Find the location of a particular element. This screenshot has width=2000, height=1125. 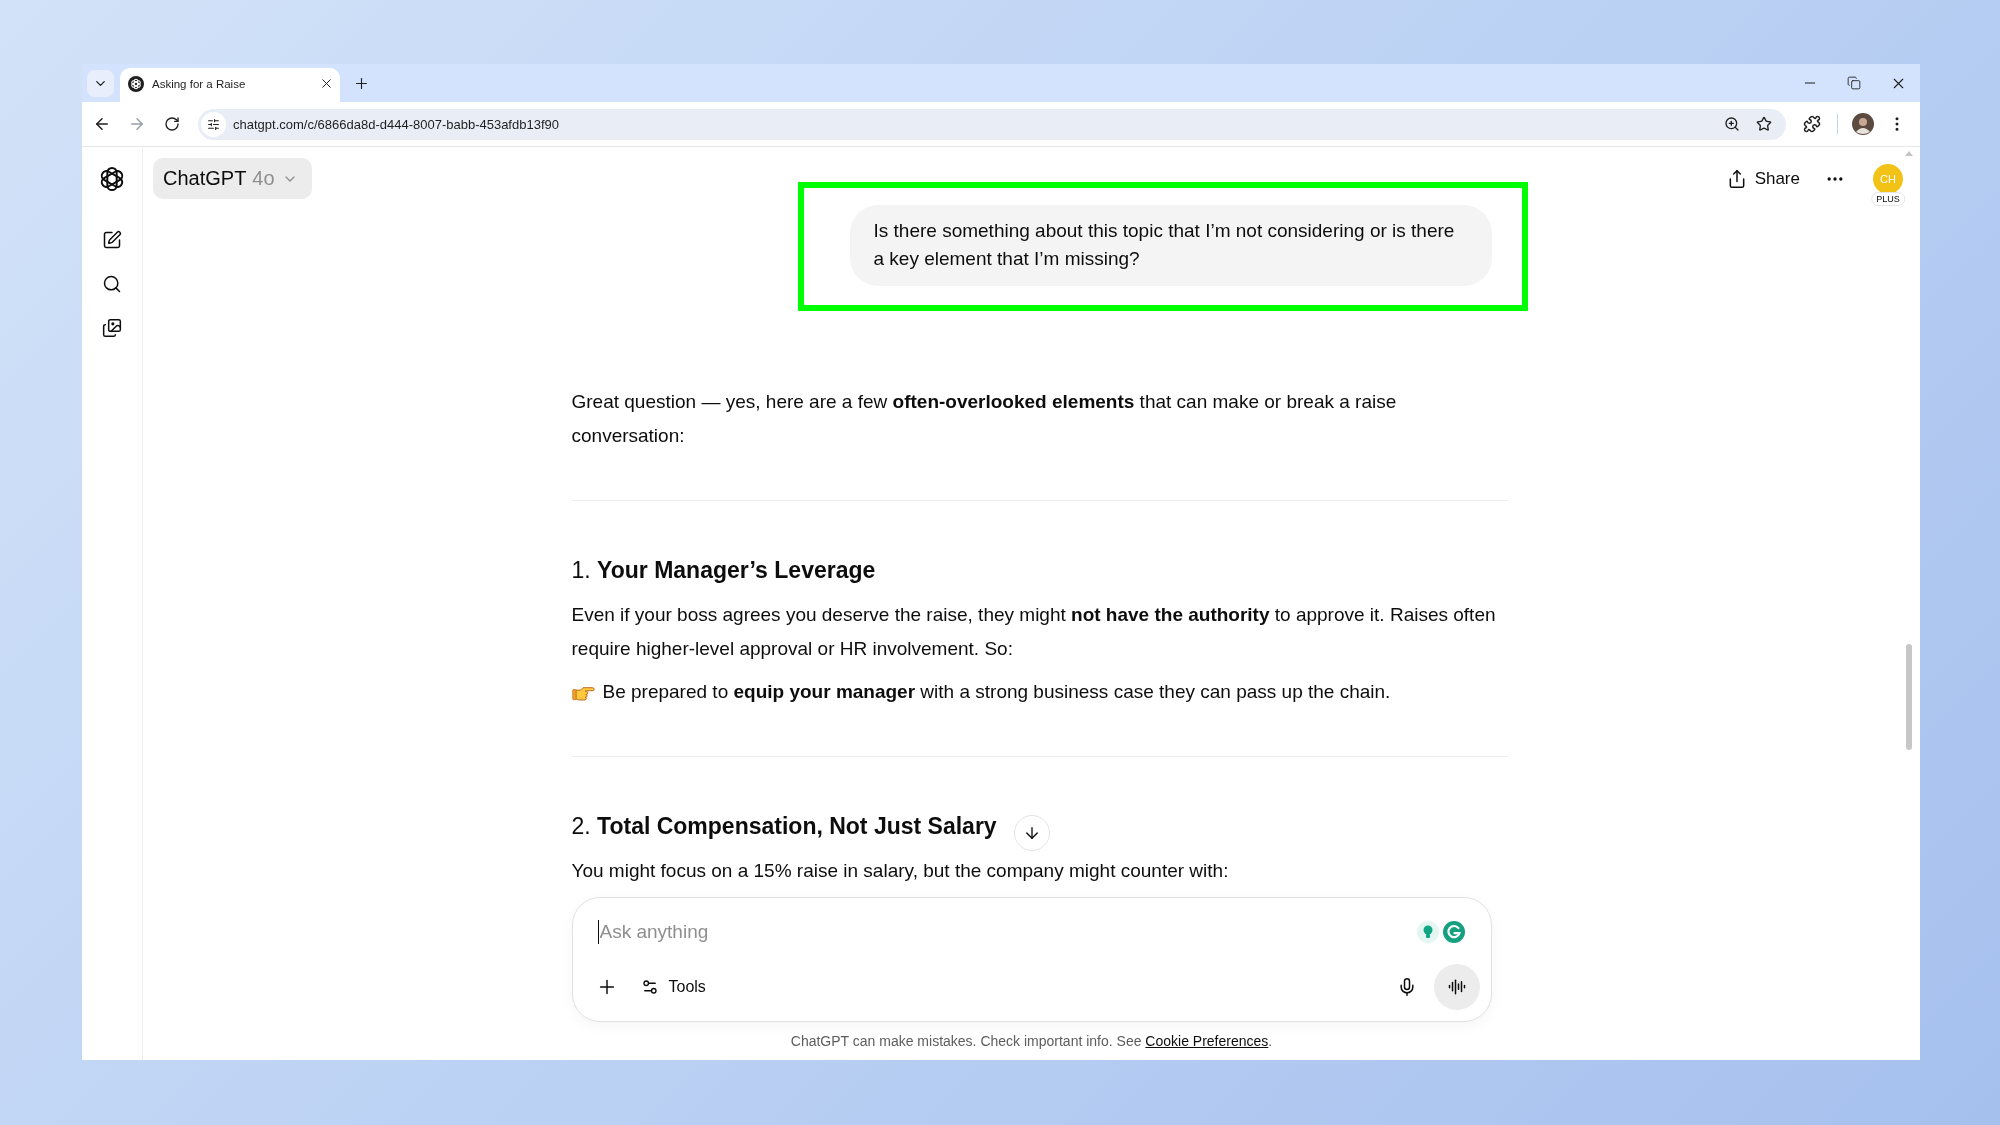

message-input: Ask anything is located at coordinates (1007, 932).